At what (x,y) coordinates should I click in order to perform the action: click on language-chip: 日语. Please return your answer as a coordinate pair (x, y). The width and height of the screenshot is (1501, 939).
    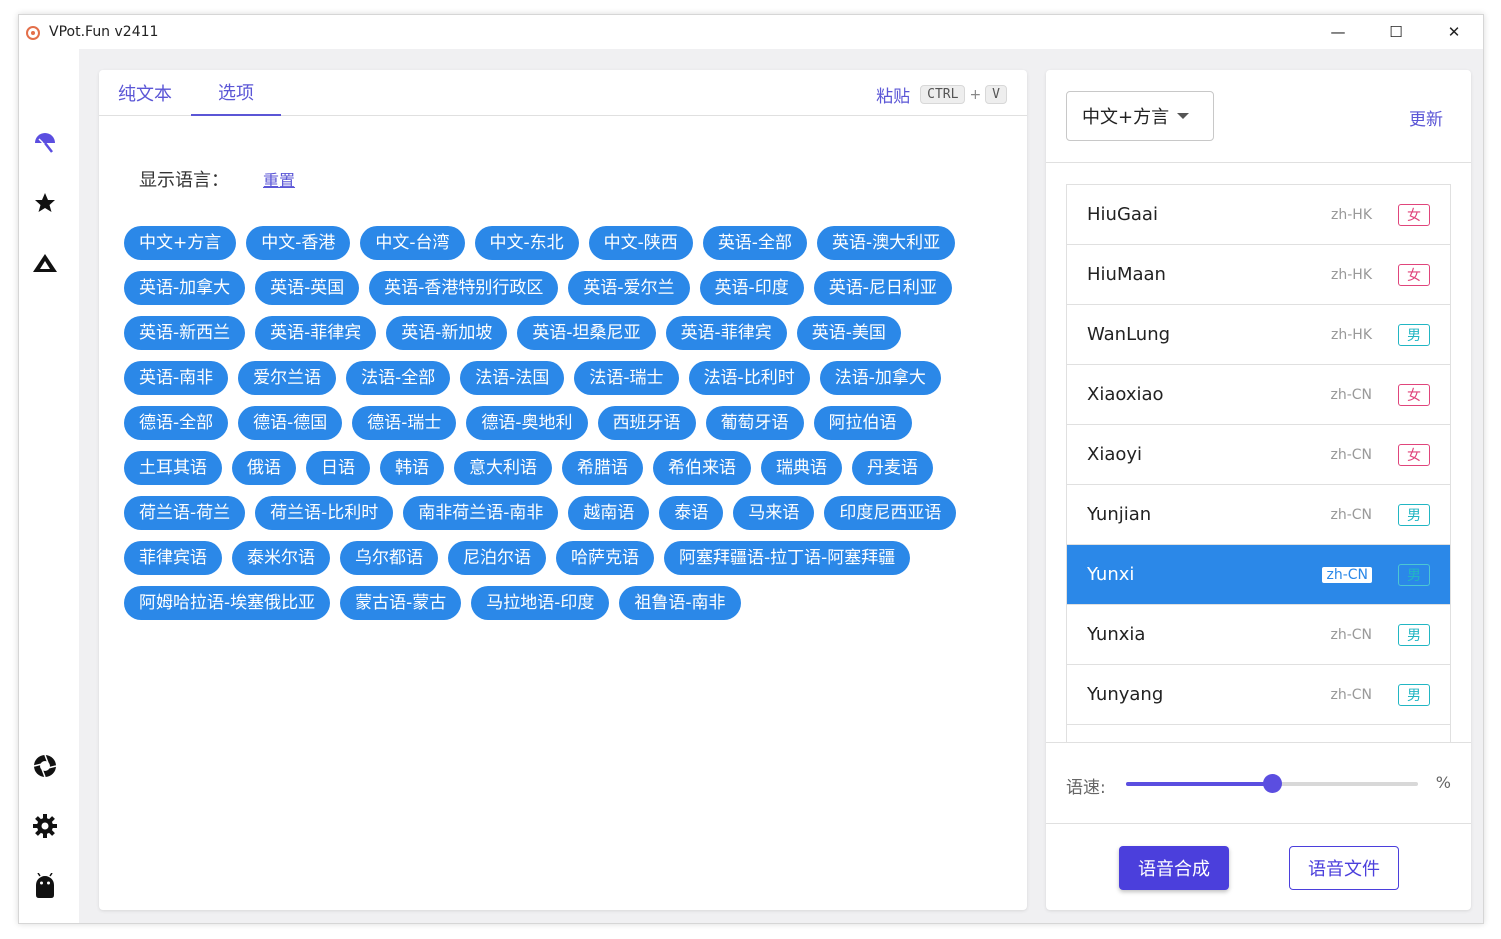
    Looking at the image, I should click on (338, 468).